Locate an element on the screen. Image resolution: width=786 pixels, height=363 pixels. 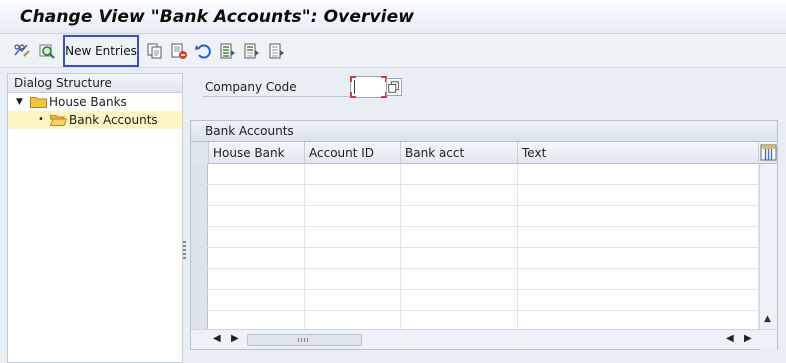
scroll-up-icon: ▲ is located at coordinates (767, 319).